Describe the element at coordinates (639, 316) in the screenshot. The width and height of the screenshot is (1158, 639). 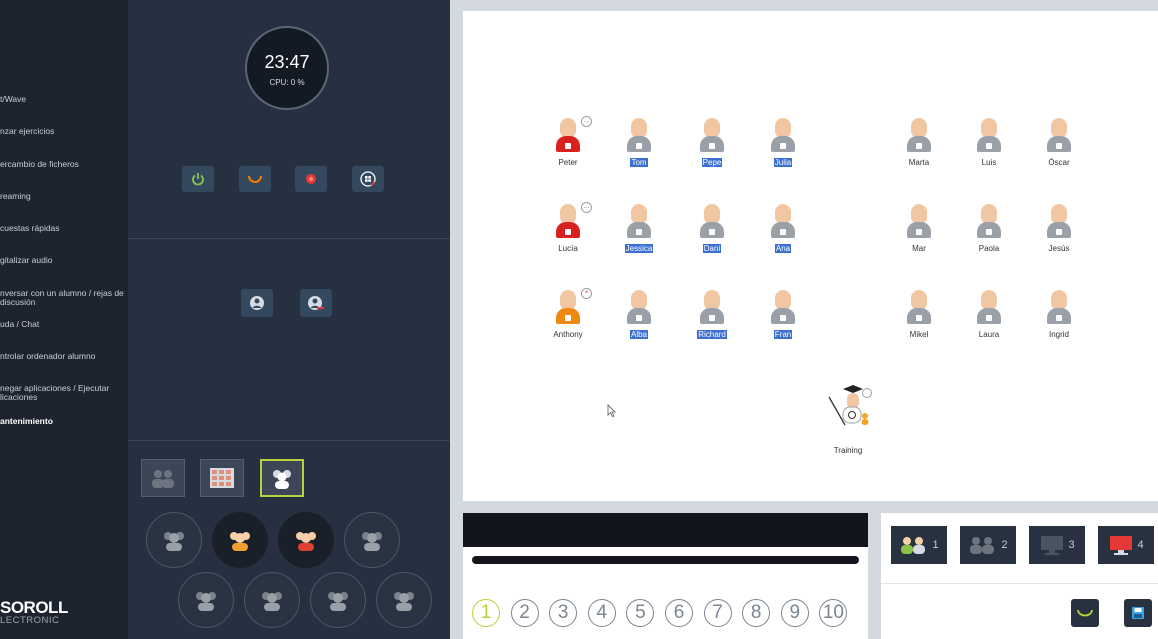
I see `student-station: Alba` at that location.